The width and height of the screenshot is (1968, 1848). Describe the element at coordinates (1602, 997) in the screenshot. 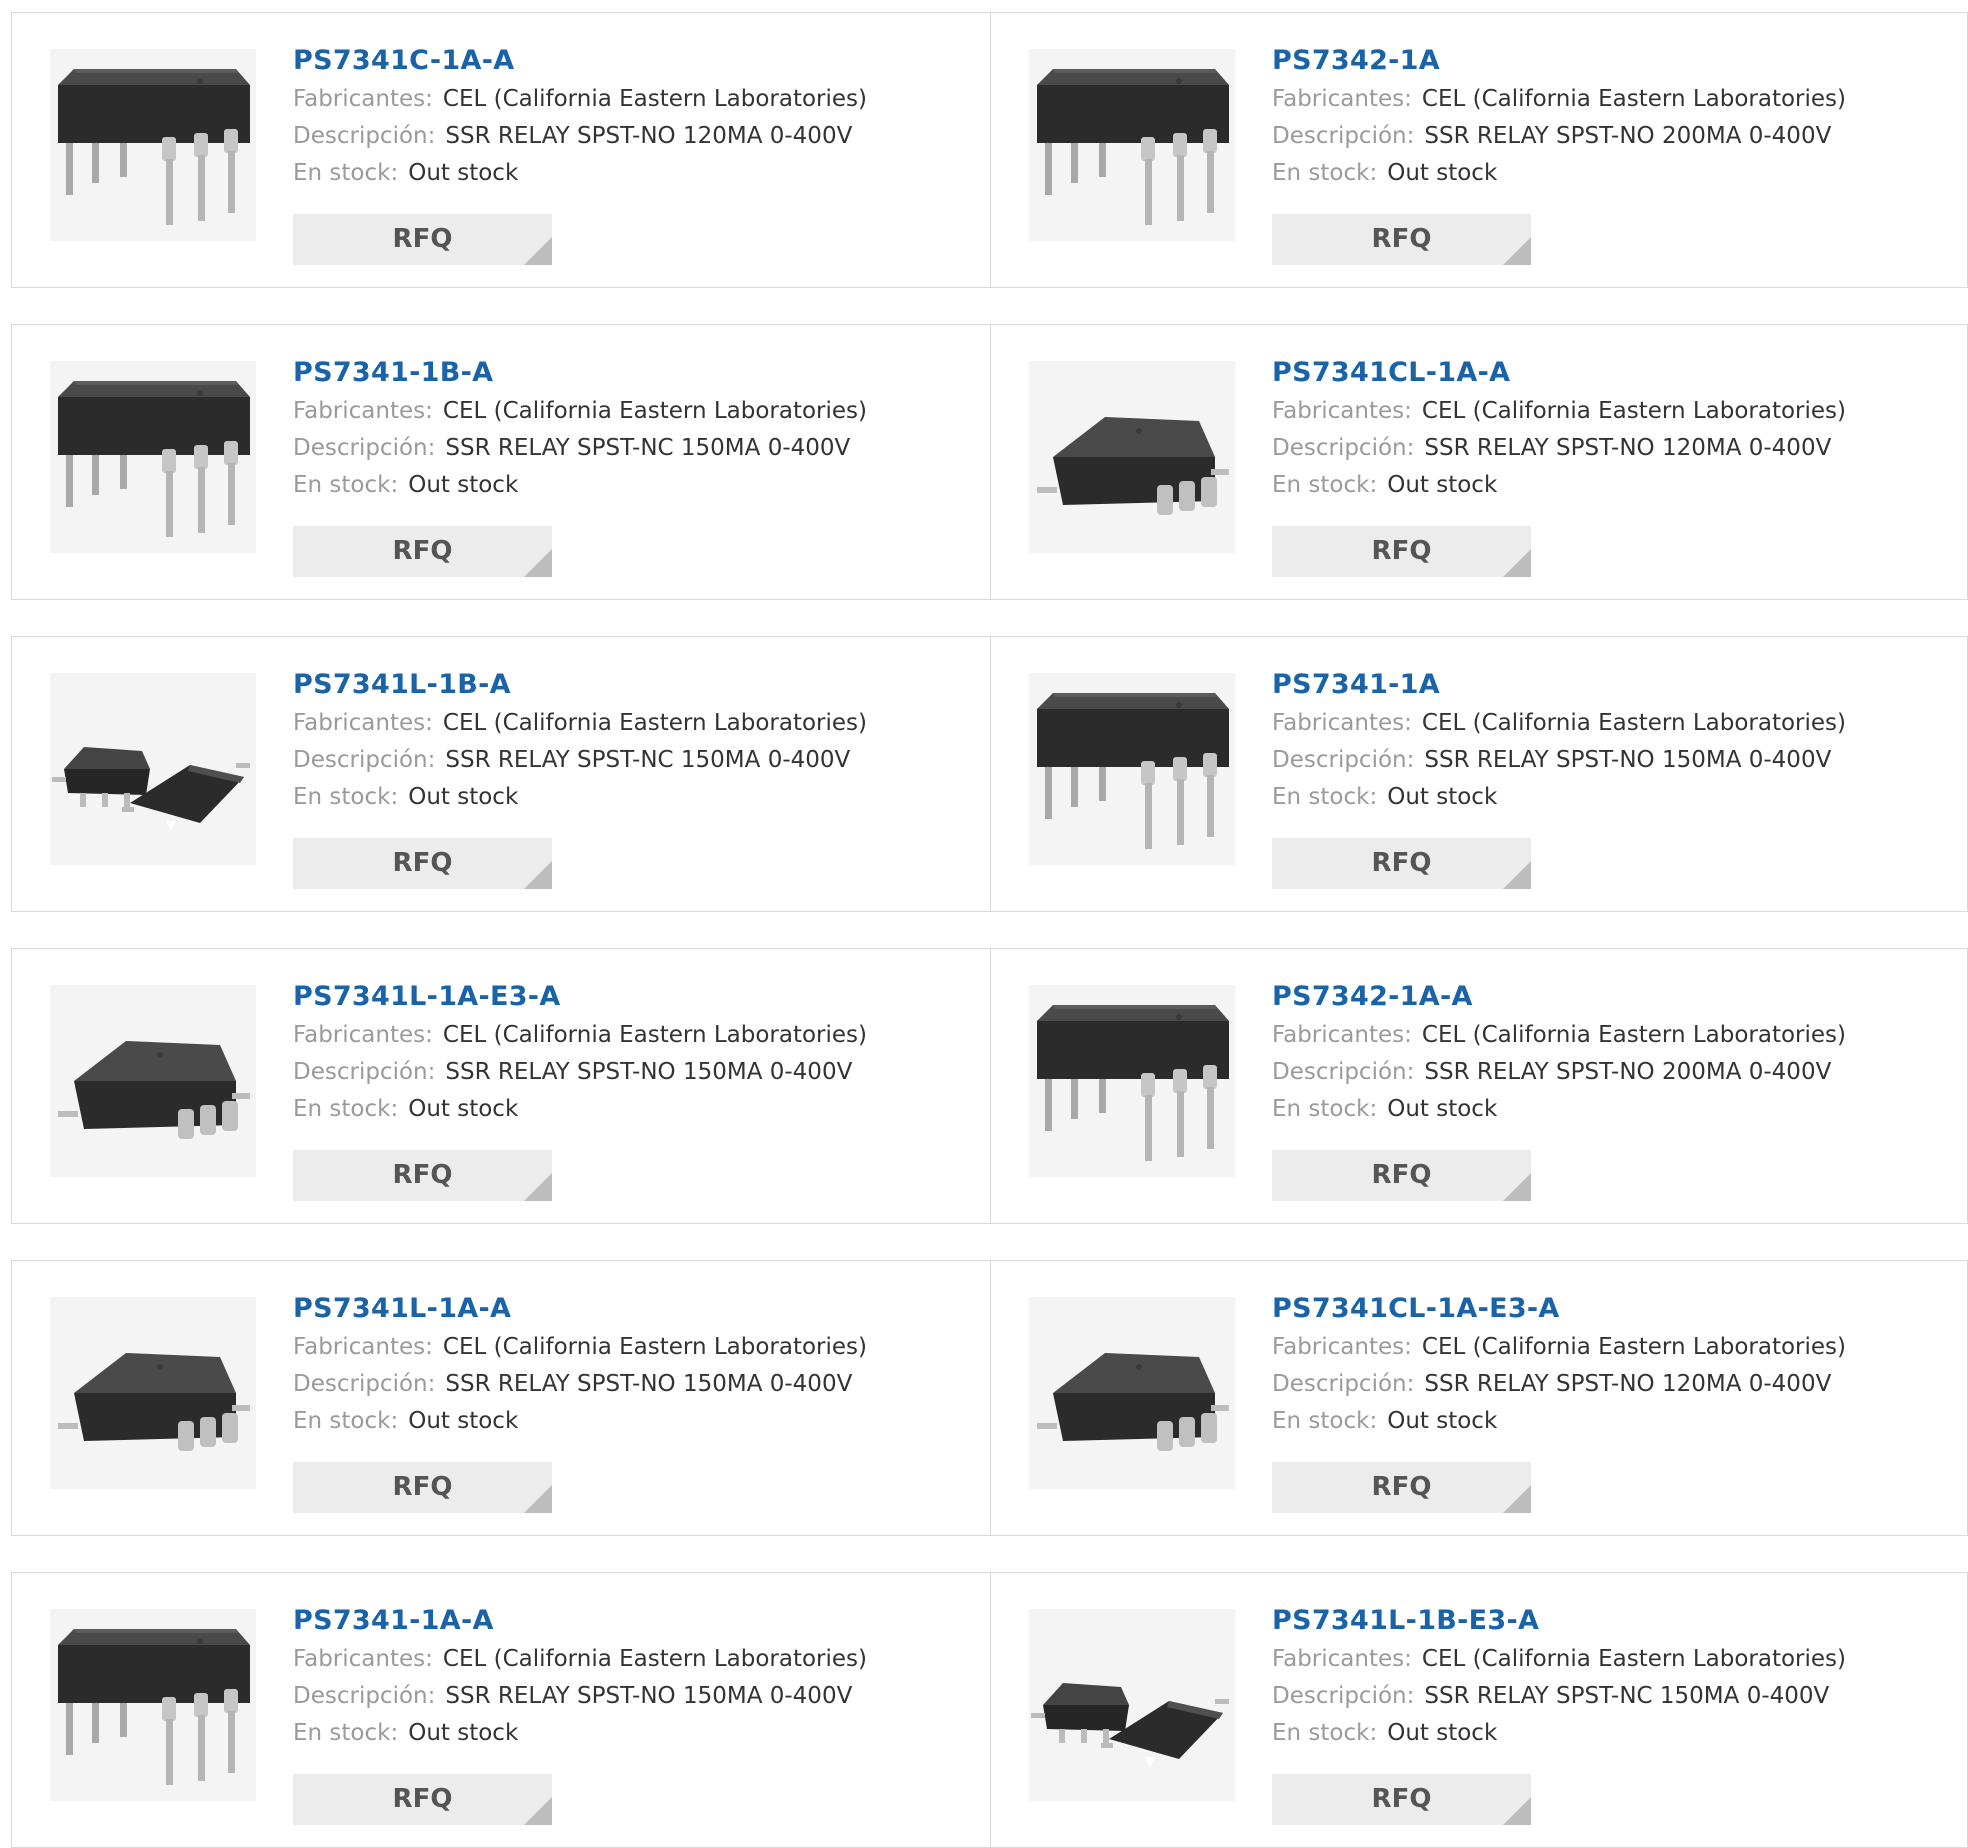

I see `part-number-link: PS7342-1A-A` at that location.